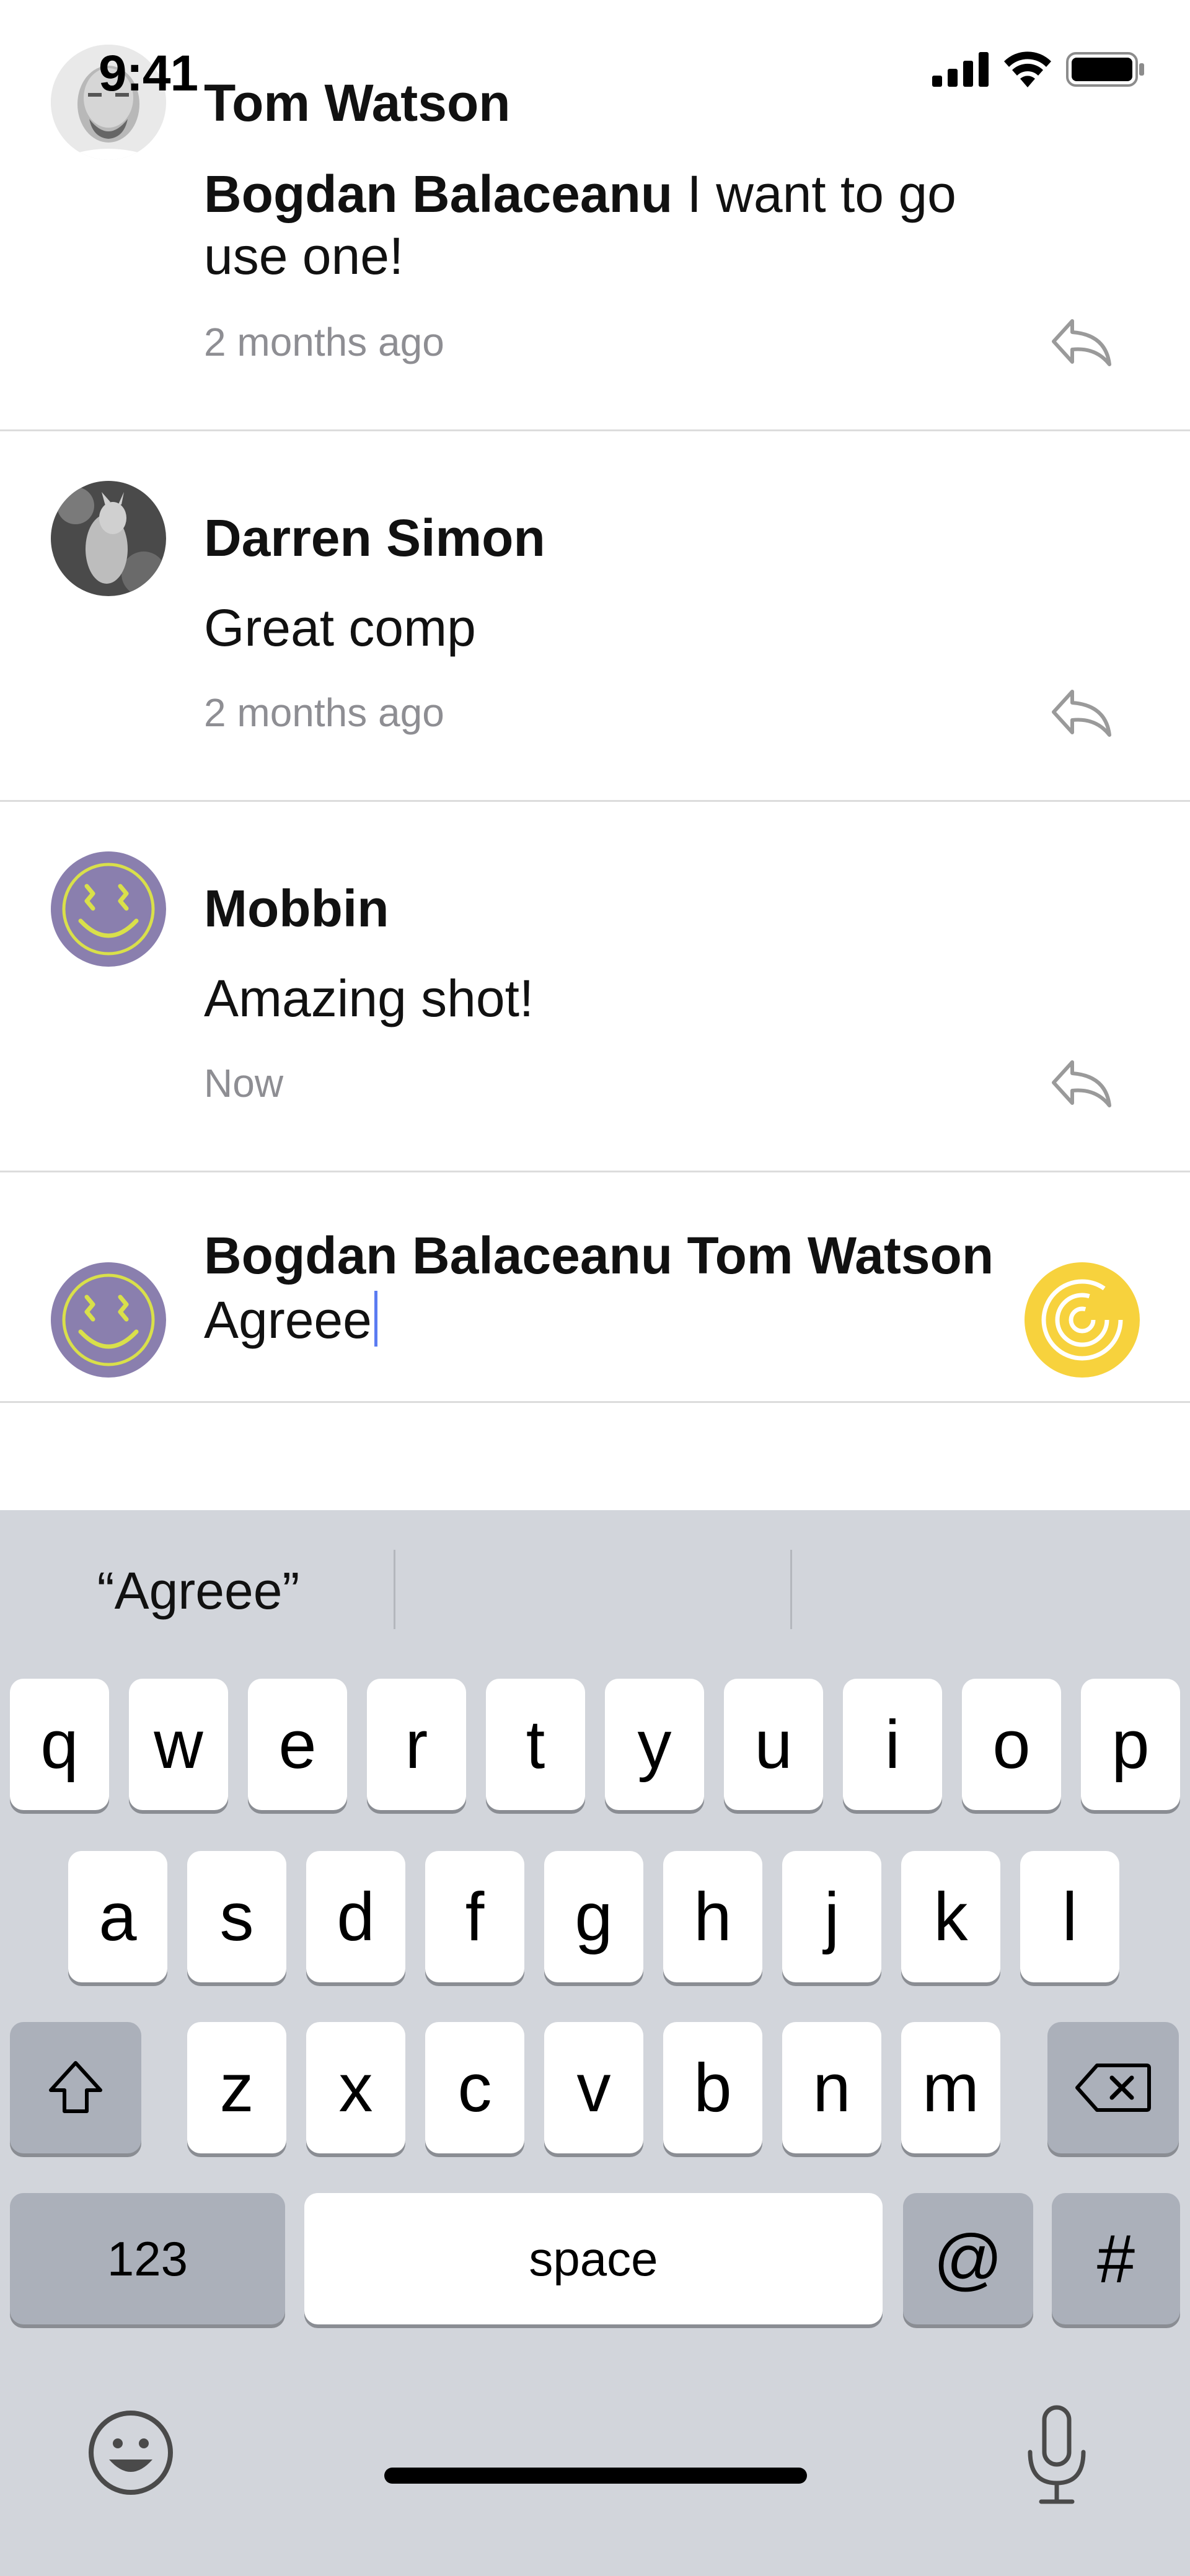 This screenshot has height=2576, width=1190. Describe the element at coordinates (613, 225) in the screenshot. I see `comment-text: Bogdan Balaceanu I want to go use one!` at that location.